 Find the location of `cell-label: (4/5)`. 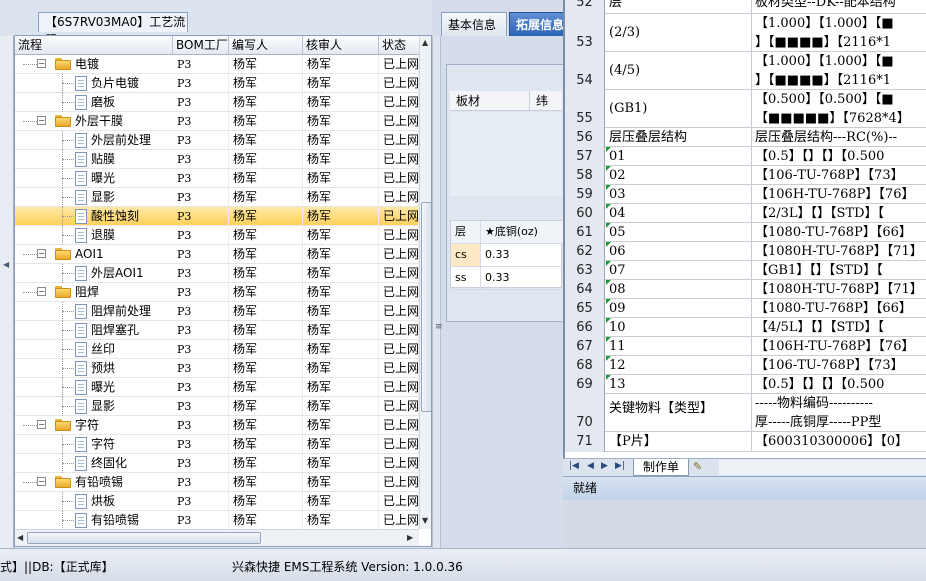

cell-label: (4/5) is located at coordinates (679, 71).